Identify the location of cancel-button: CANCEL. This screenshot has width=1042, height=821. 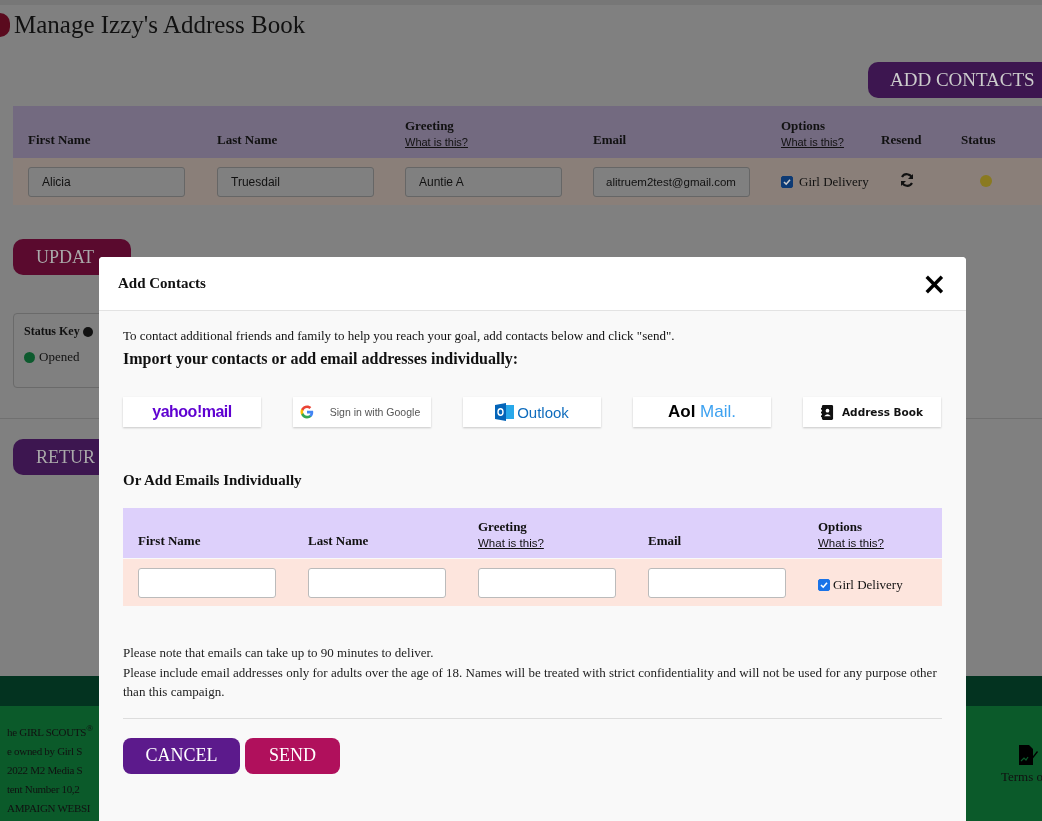
(181, 755).